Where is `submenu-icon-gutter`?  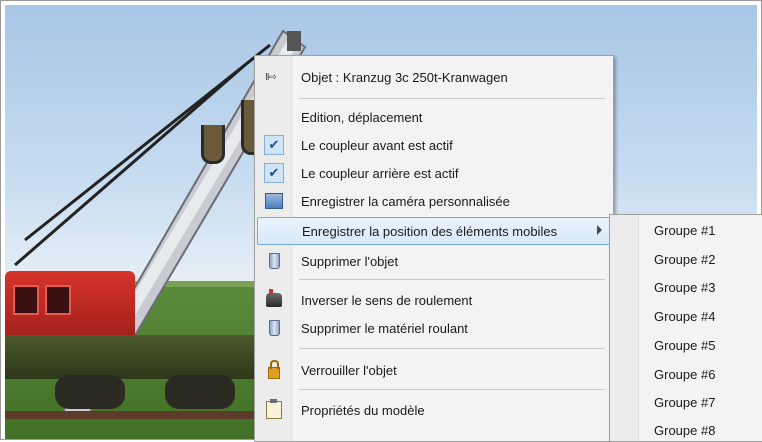 submenu-icon-gutter is located at coordinates (624, 328).